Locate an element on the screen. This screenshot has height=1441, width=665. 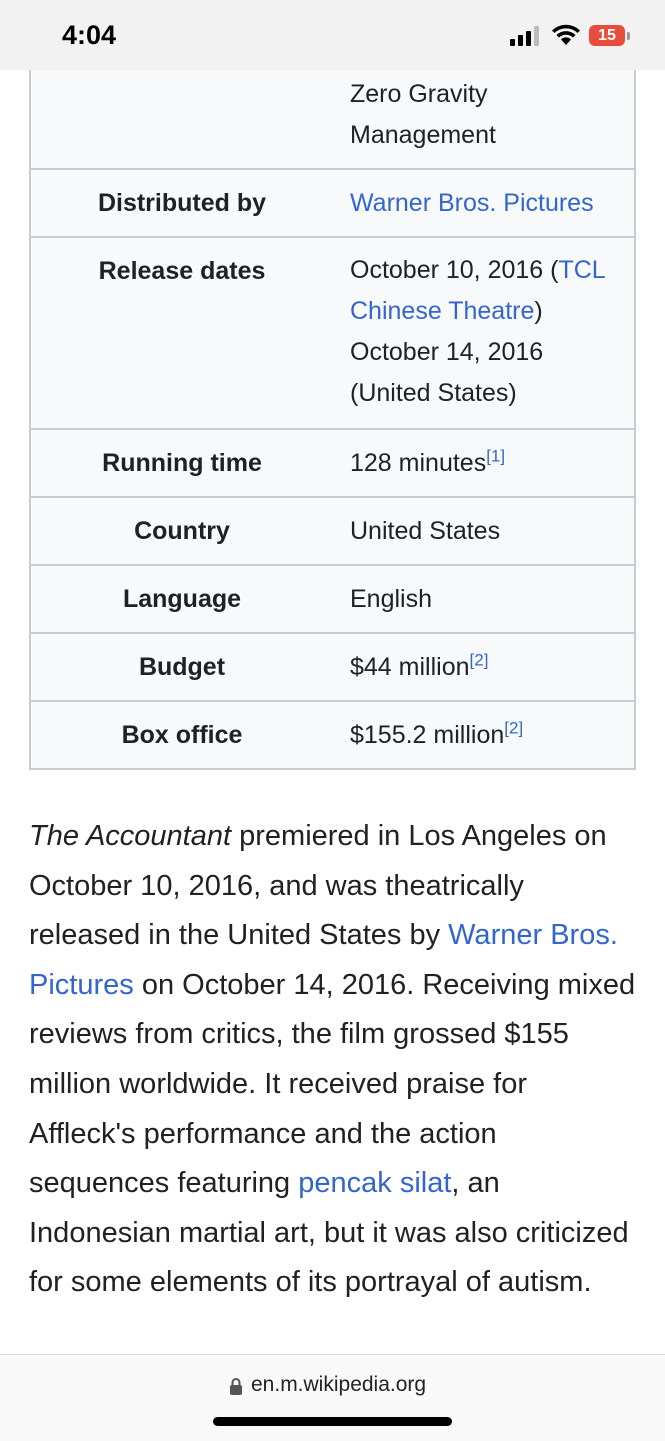
infobox-label: Country is located at coordinates (182, 531).